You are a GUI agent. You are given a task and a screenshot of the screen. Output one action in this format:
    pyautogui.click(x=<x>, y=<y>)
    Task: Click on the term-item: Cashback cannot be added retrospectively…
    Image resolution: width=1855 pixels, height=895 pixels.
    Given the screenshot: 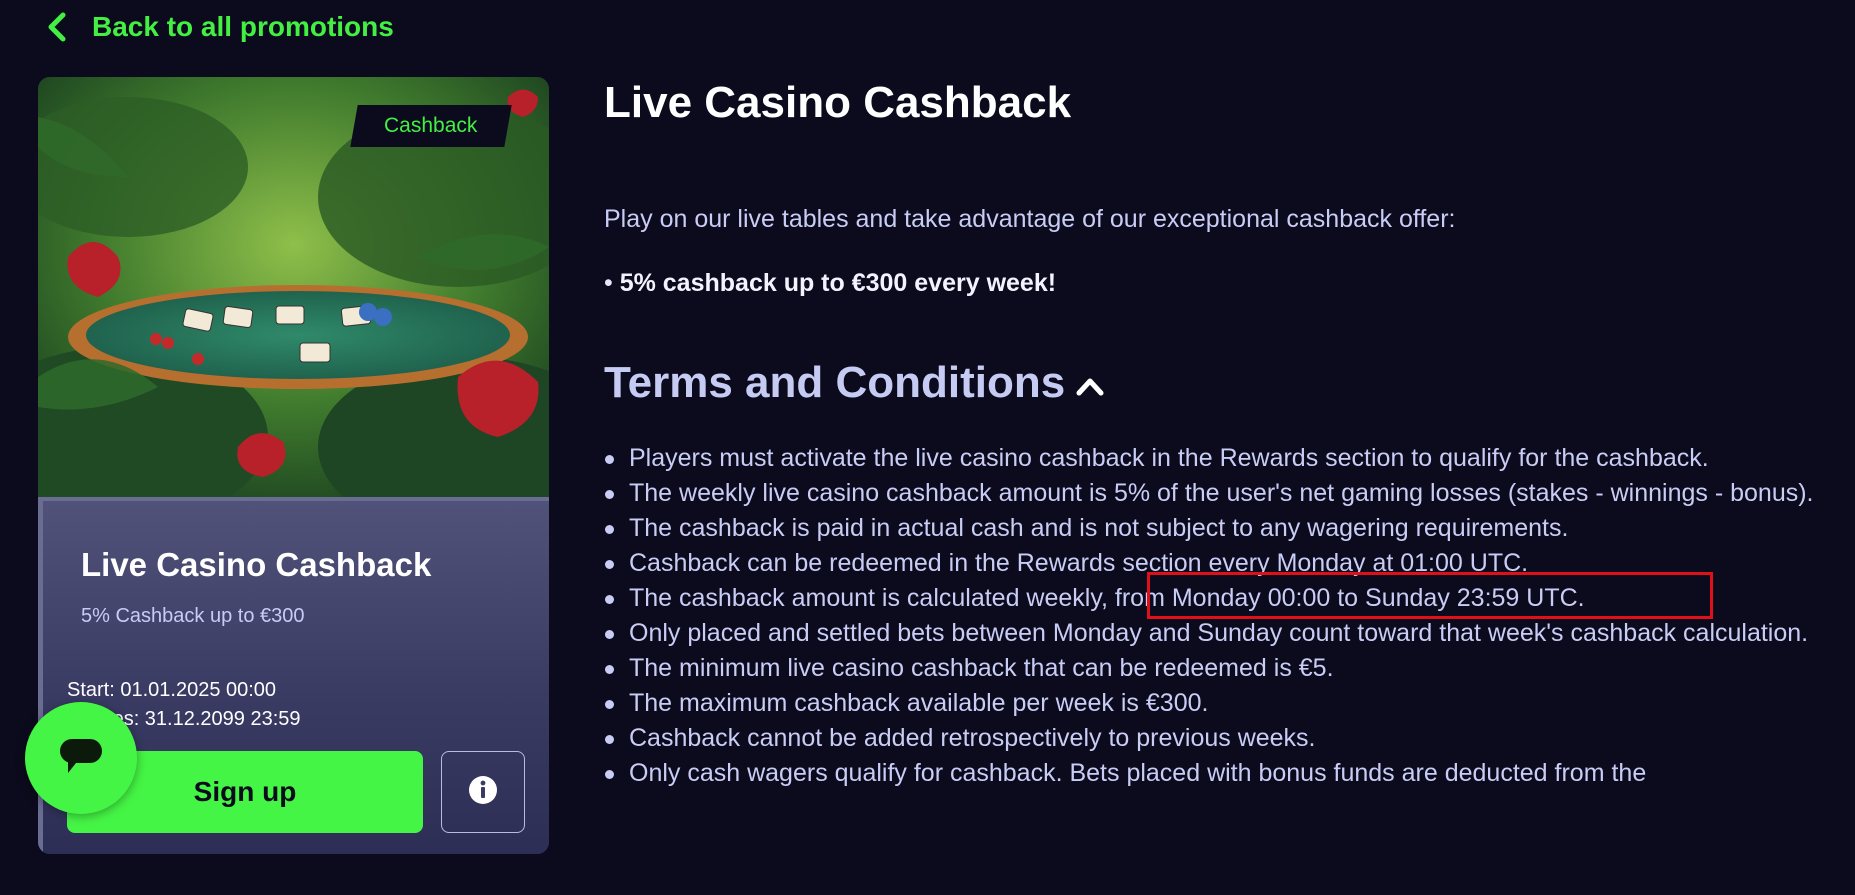 What is the action you would take?
    pyautogui.click(x=1230, y=738)
    